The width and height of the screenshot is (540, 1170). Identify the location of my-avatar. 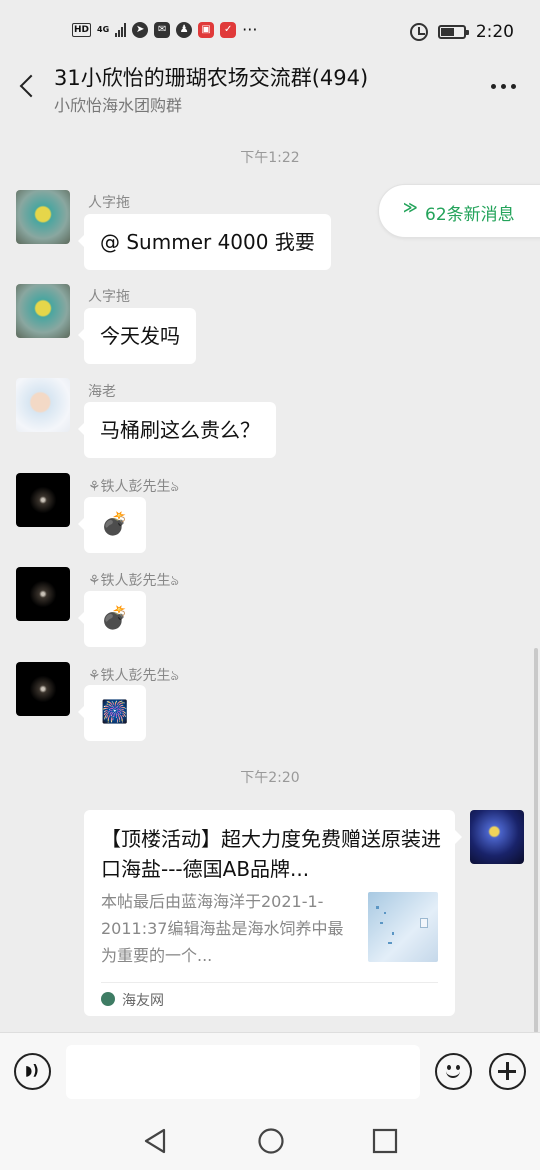
(497, 837).